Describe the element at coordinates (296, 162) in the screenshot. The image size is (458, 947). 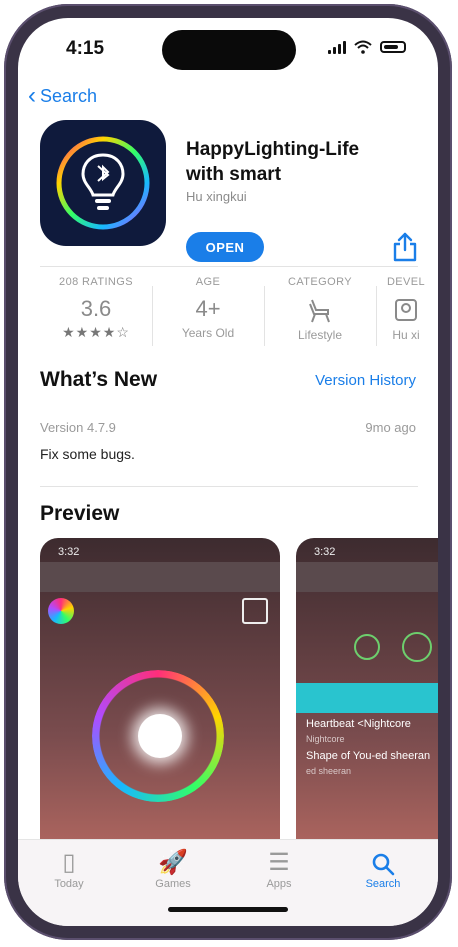
I see `app-title: HappyLighting-Life with smart` at that location.